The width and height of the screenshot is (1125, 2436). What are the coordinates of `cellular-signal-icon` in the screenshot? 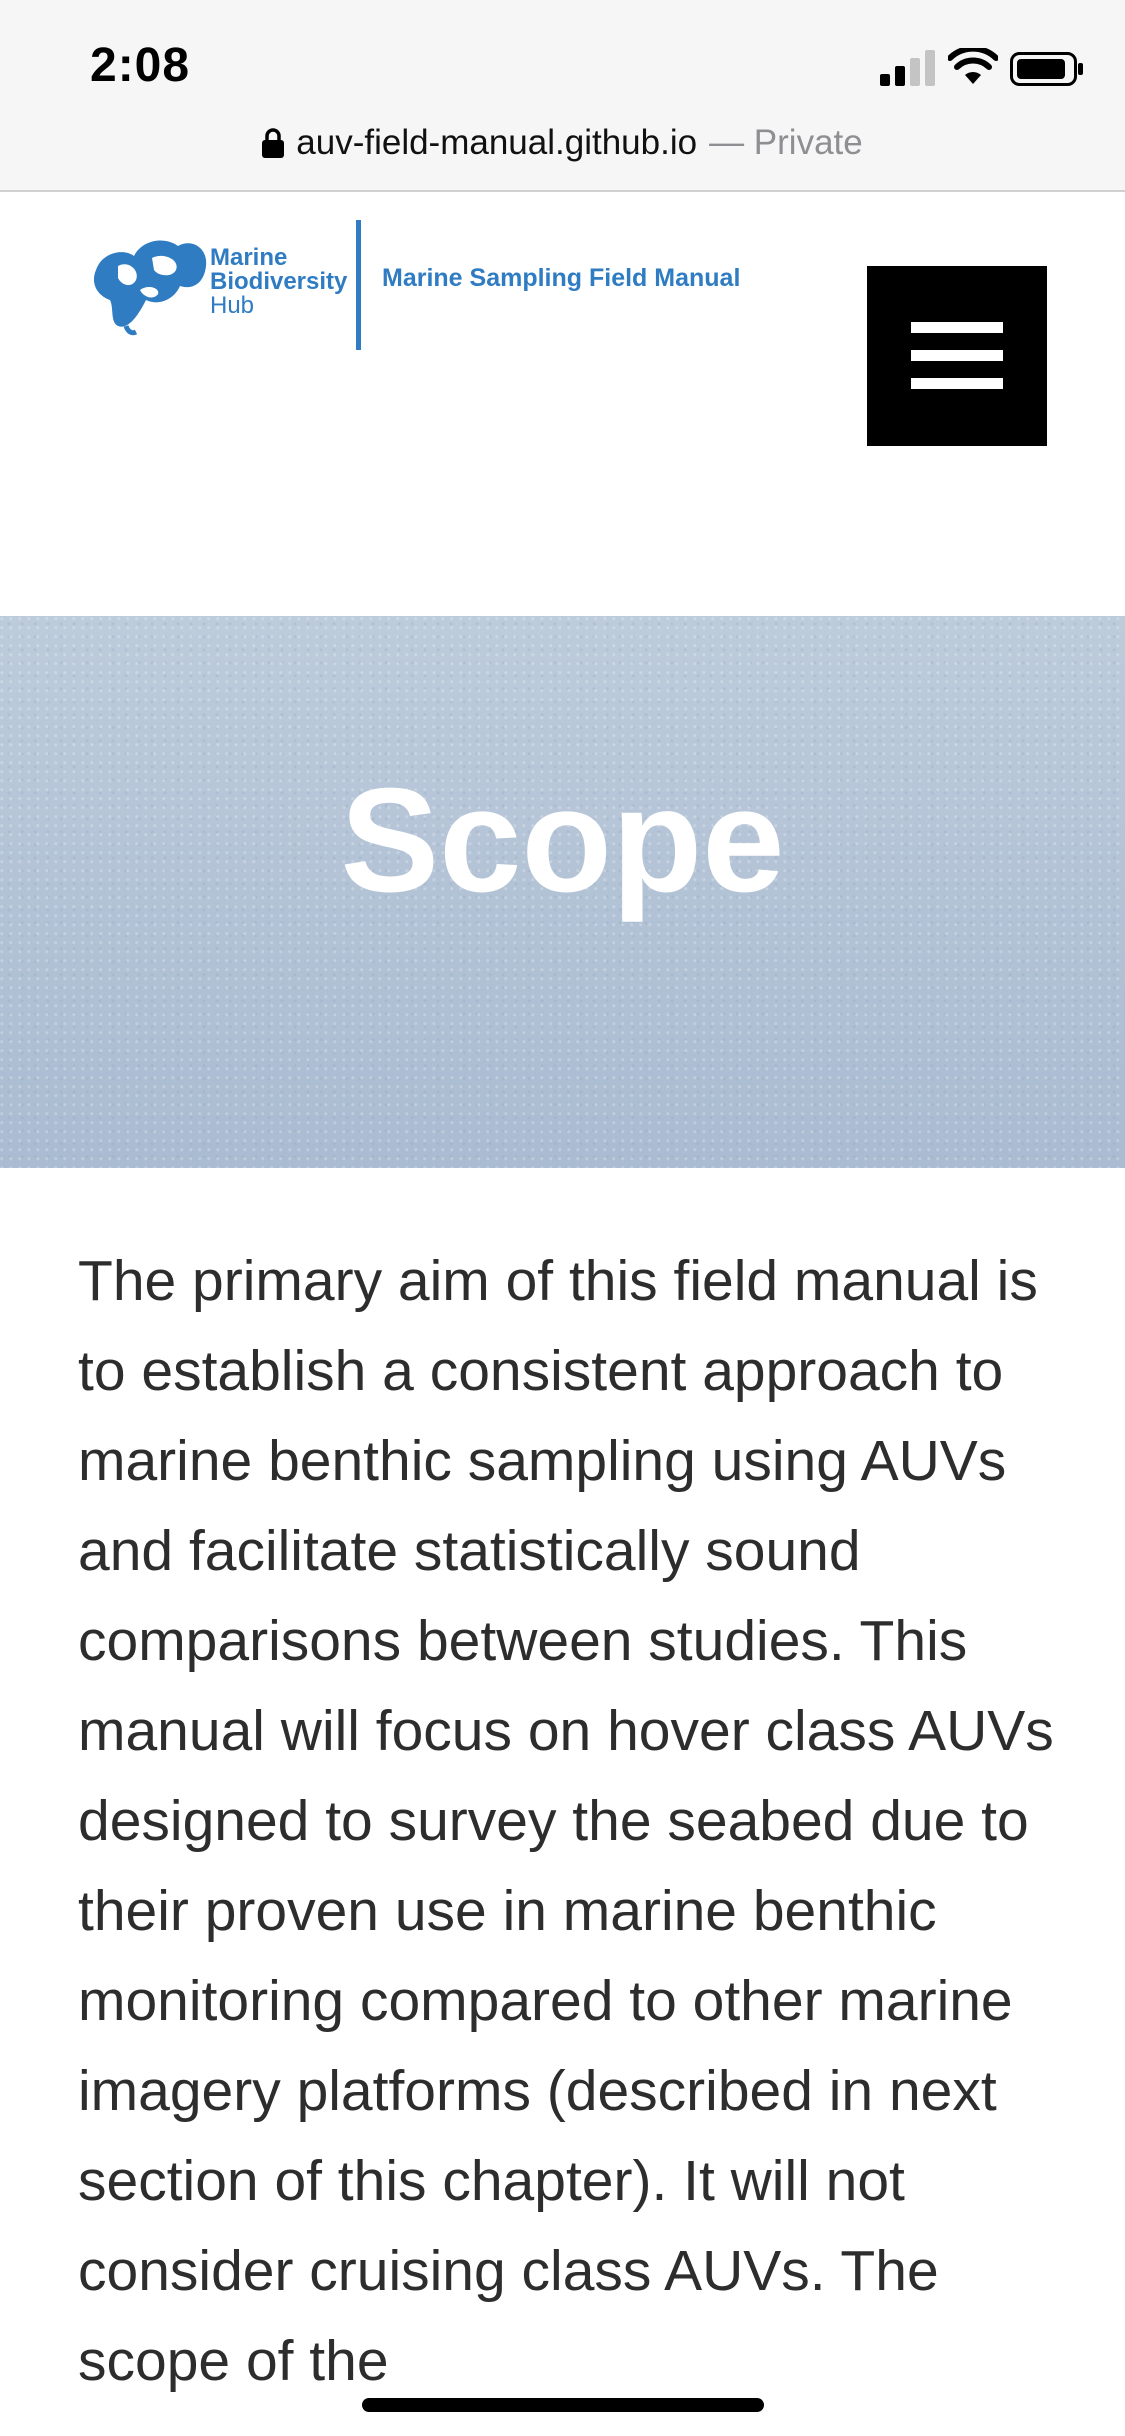 It's located at (907, 68).